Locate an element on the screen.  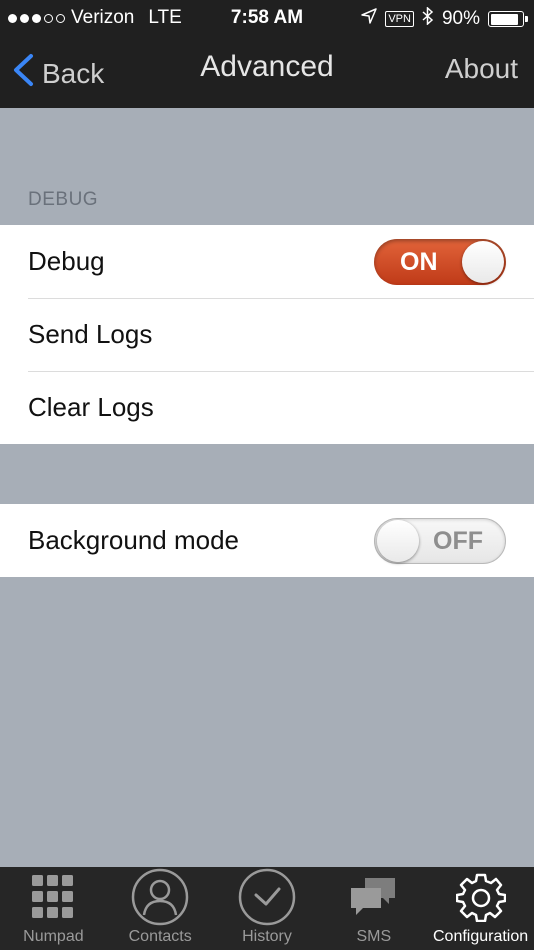
tab-label: Contacts is located at coordinates (160, 936).